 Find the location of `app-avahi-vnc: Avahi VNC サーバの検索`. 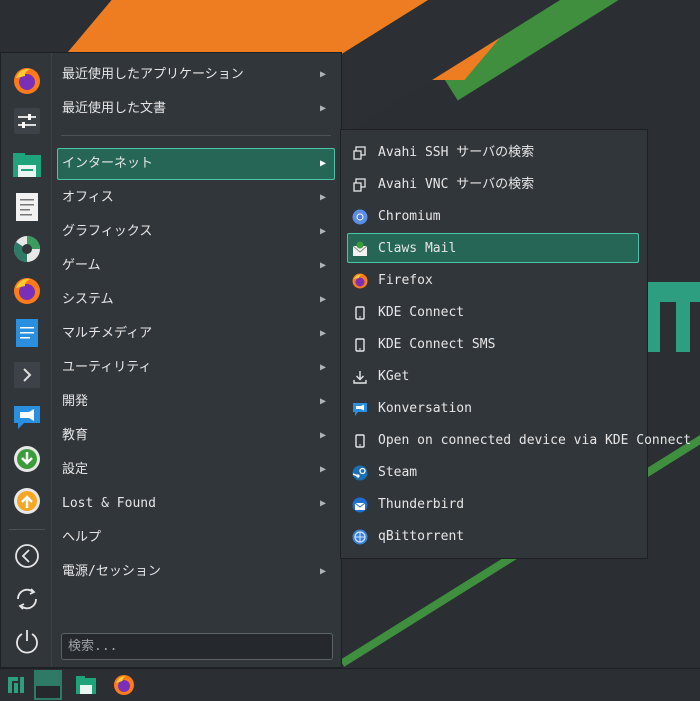

app-avahi-vnc: Avahi VNC サーバの検索 is located at coordinates (493, 184).